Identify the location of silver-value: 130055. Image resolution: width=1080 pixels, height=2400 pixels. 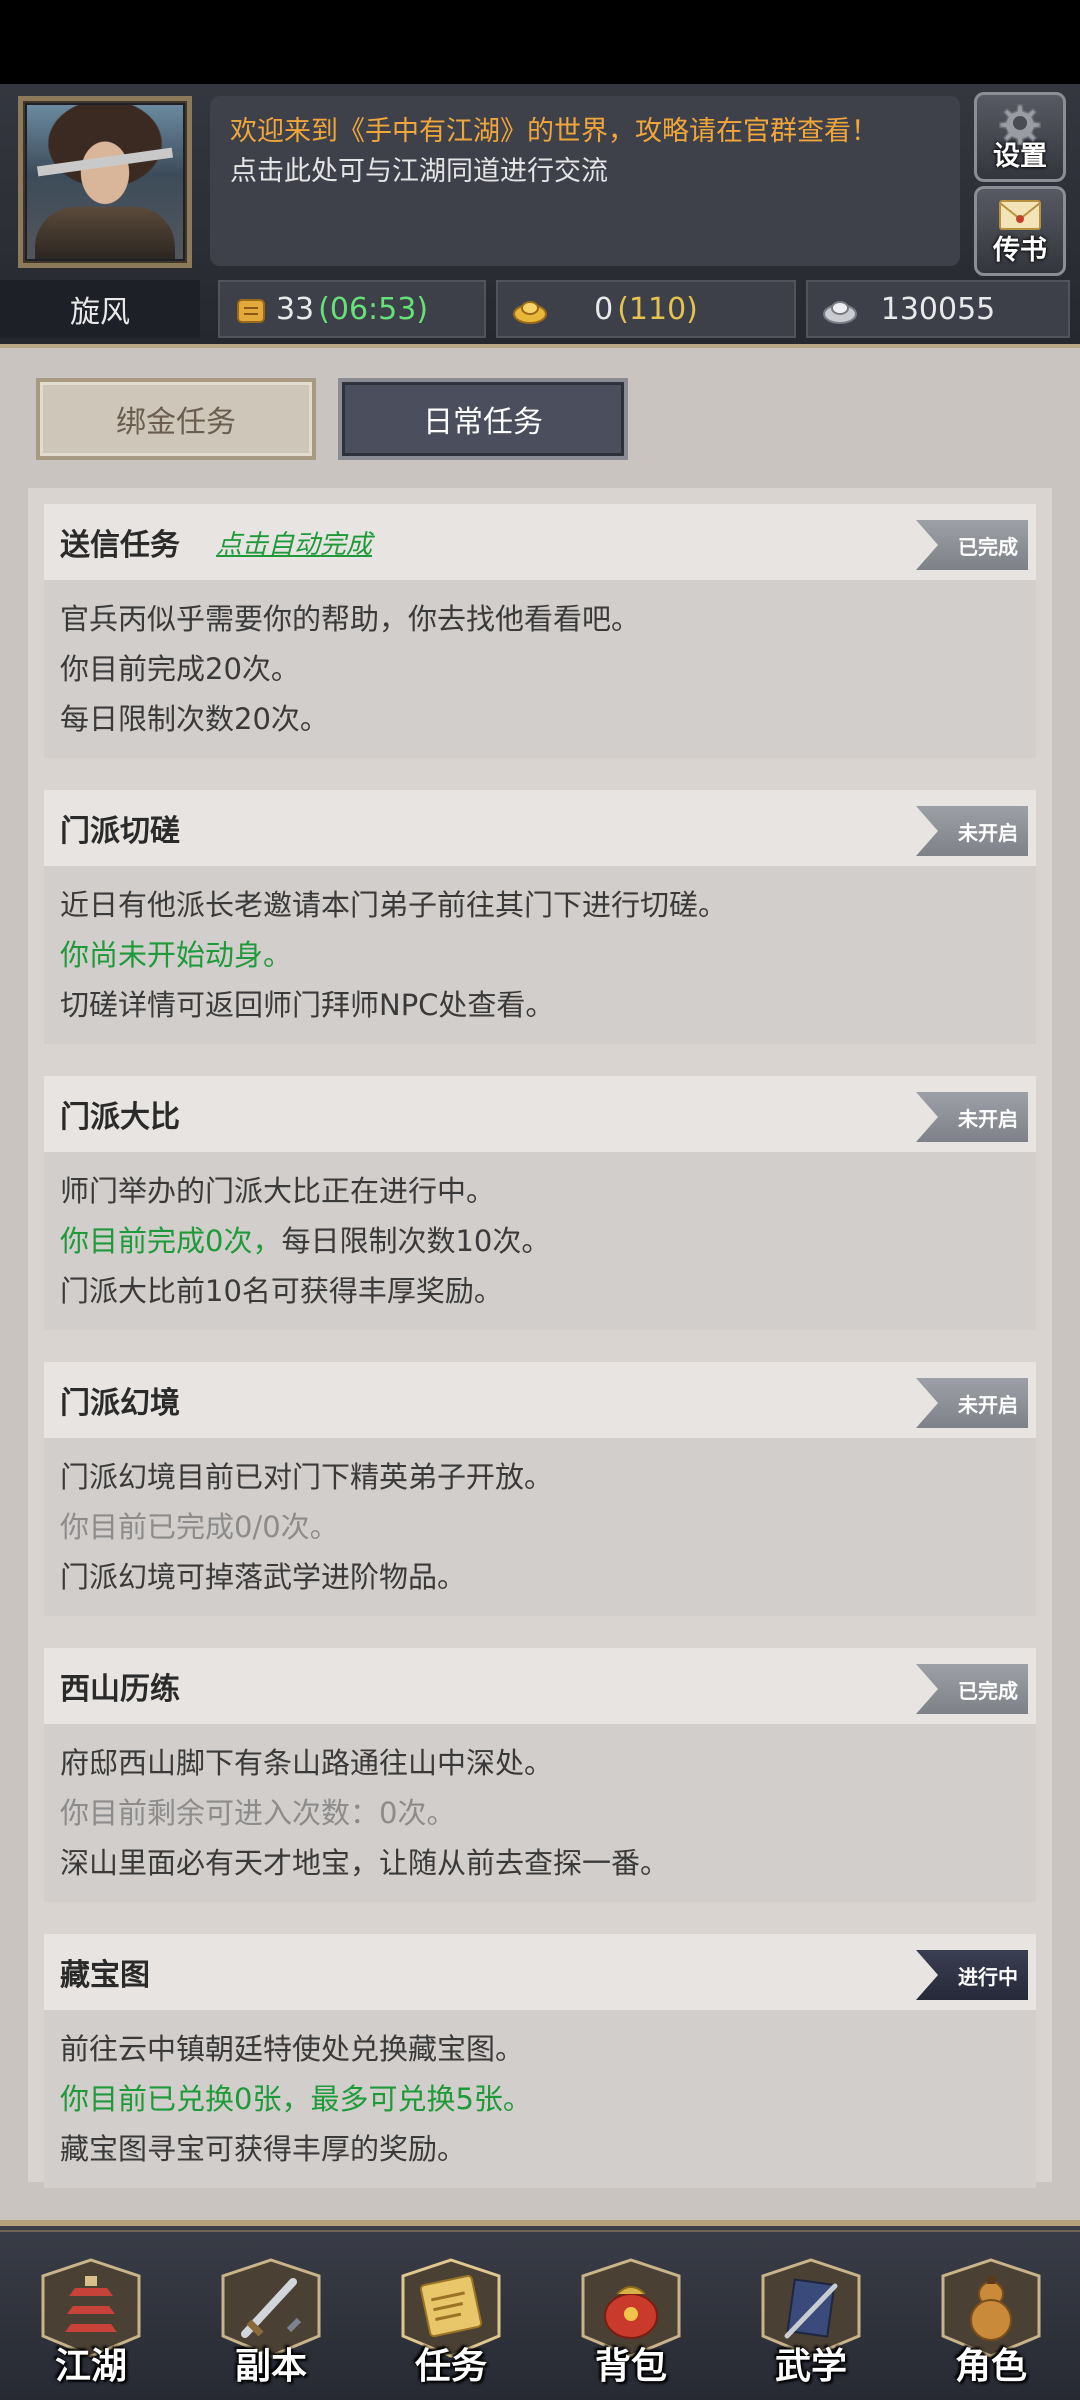
(938, 309).